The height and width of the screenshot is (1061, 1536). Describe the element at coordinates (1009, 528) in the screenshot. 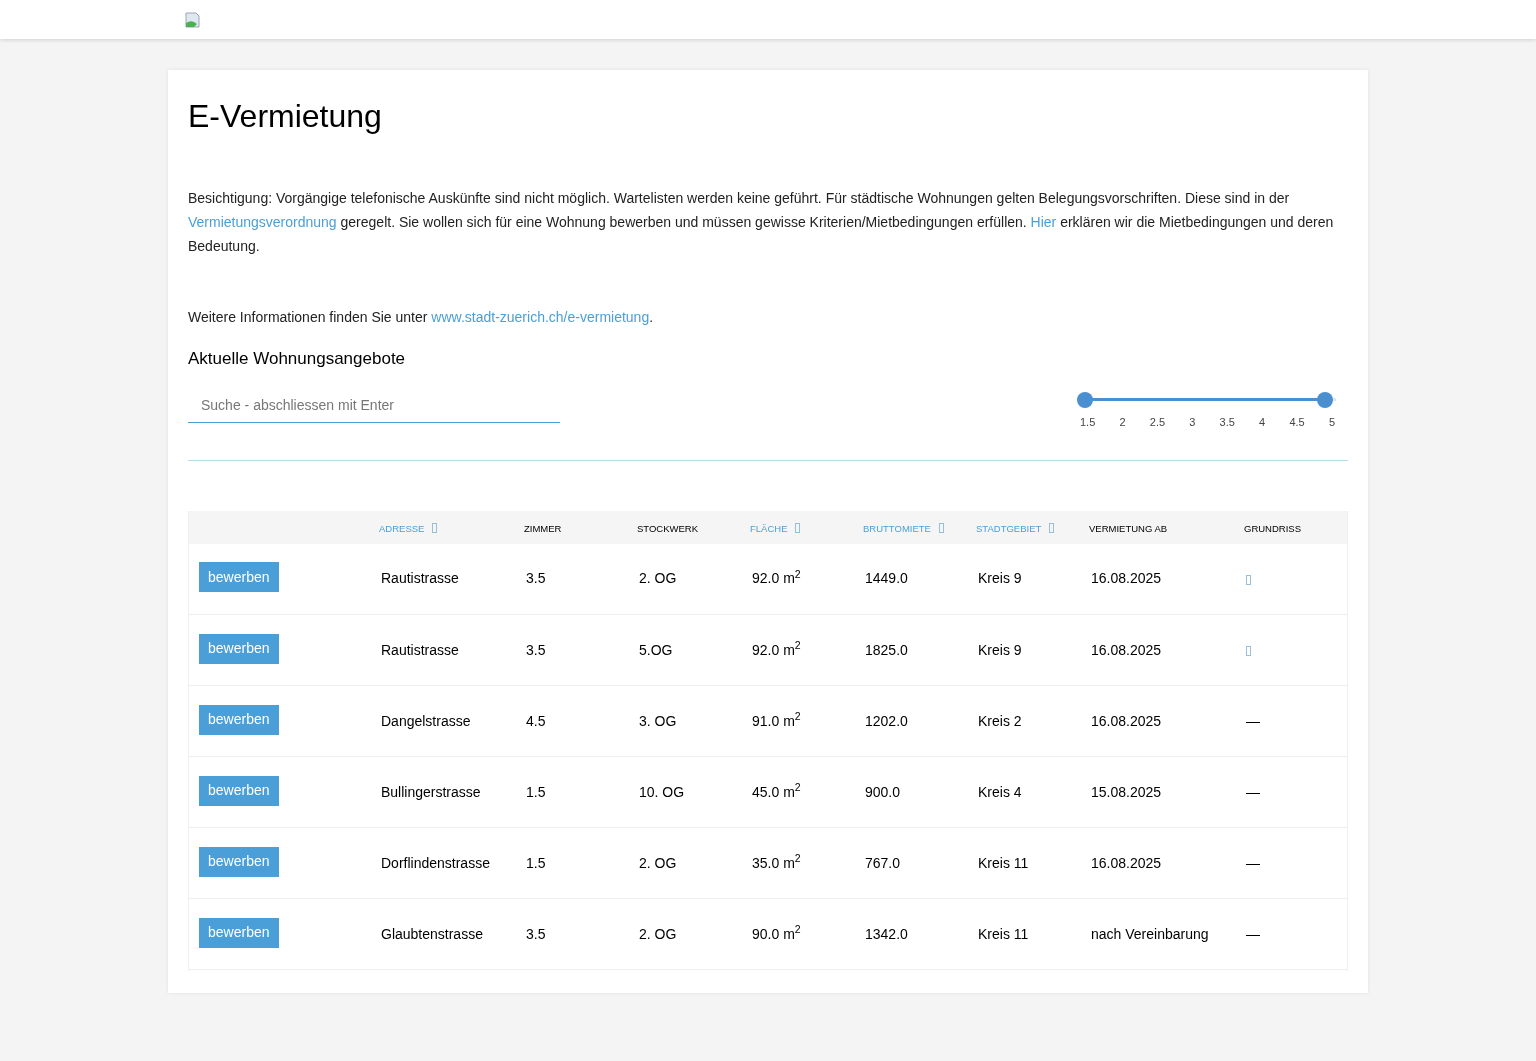

I see `column-header: STADTGEBIET` at that location.